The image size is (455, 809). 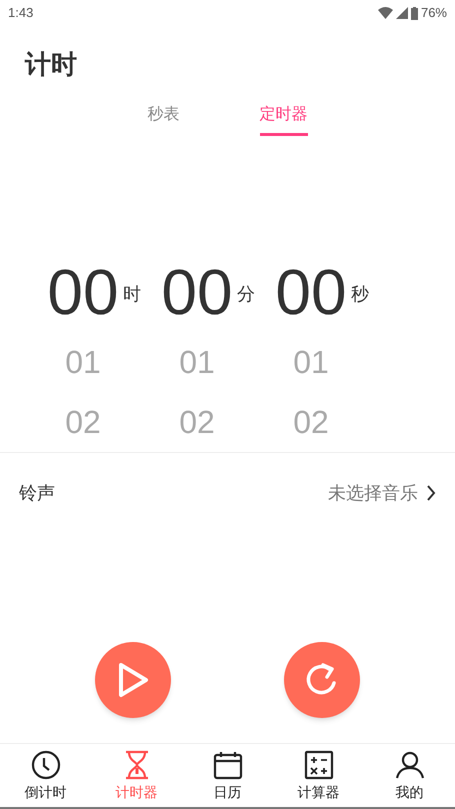 I want to click on nav-item: 计算器, so click(x=318, y=775).